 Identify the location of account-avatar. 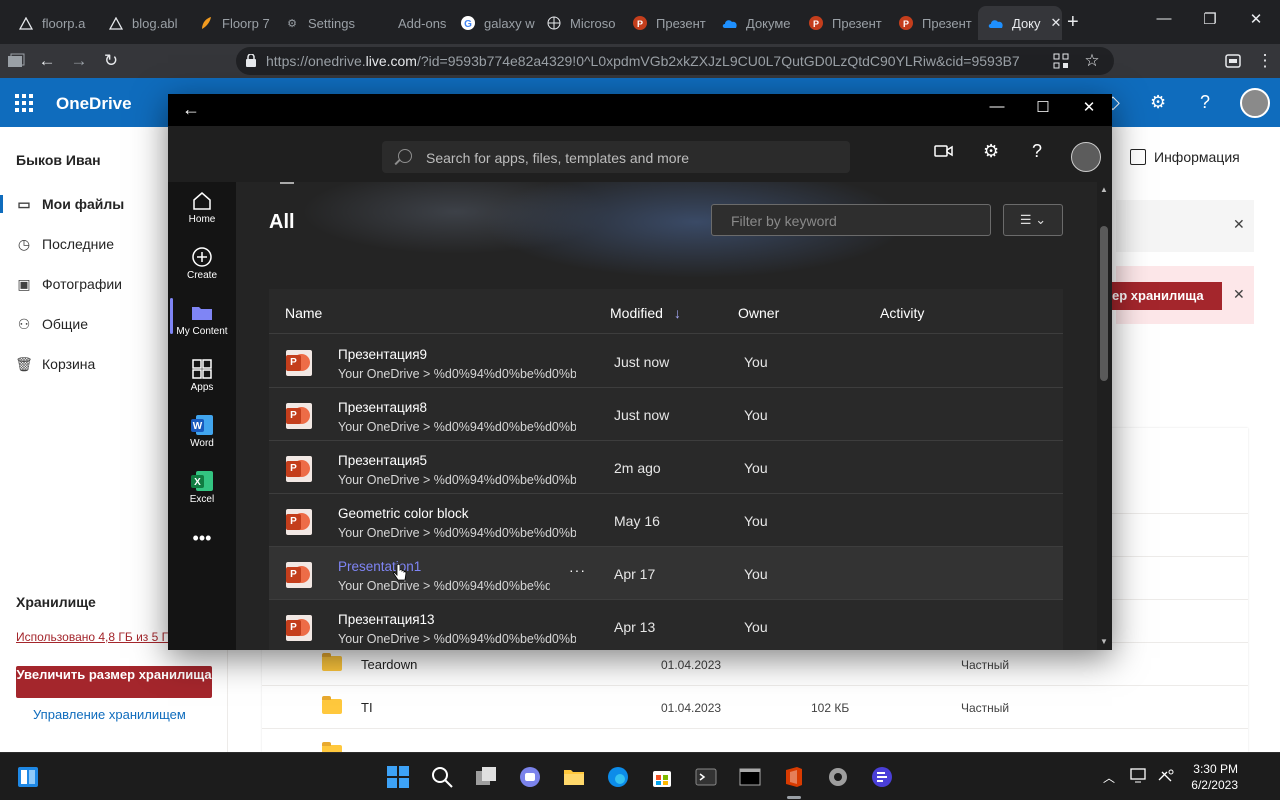
(1255, 103).